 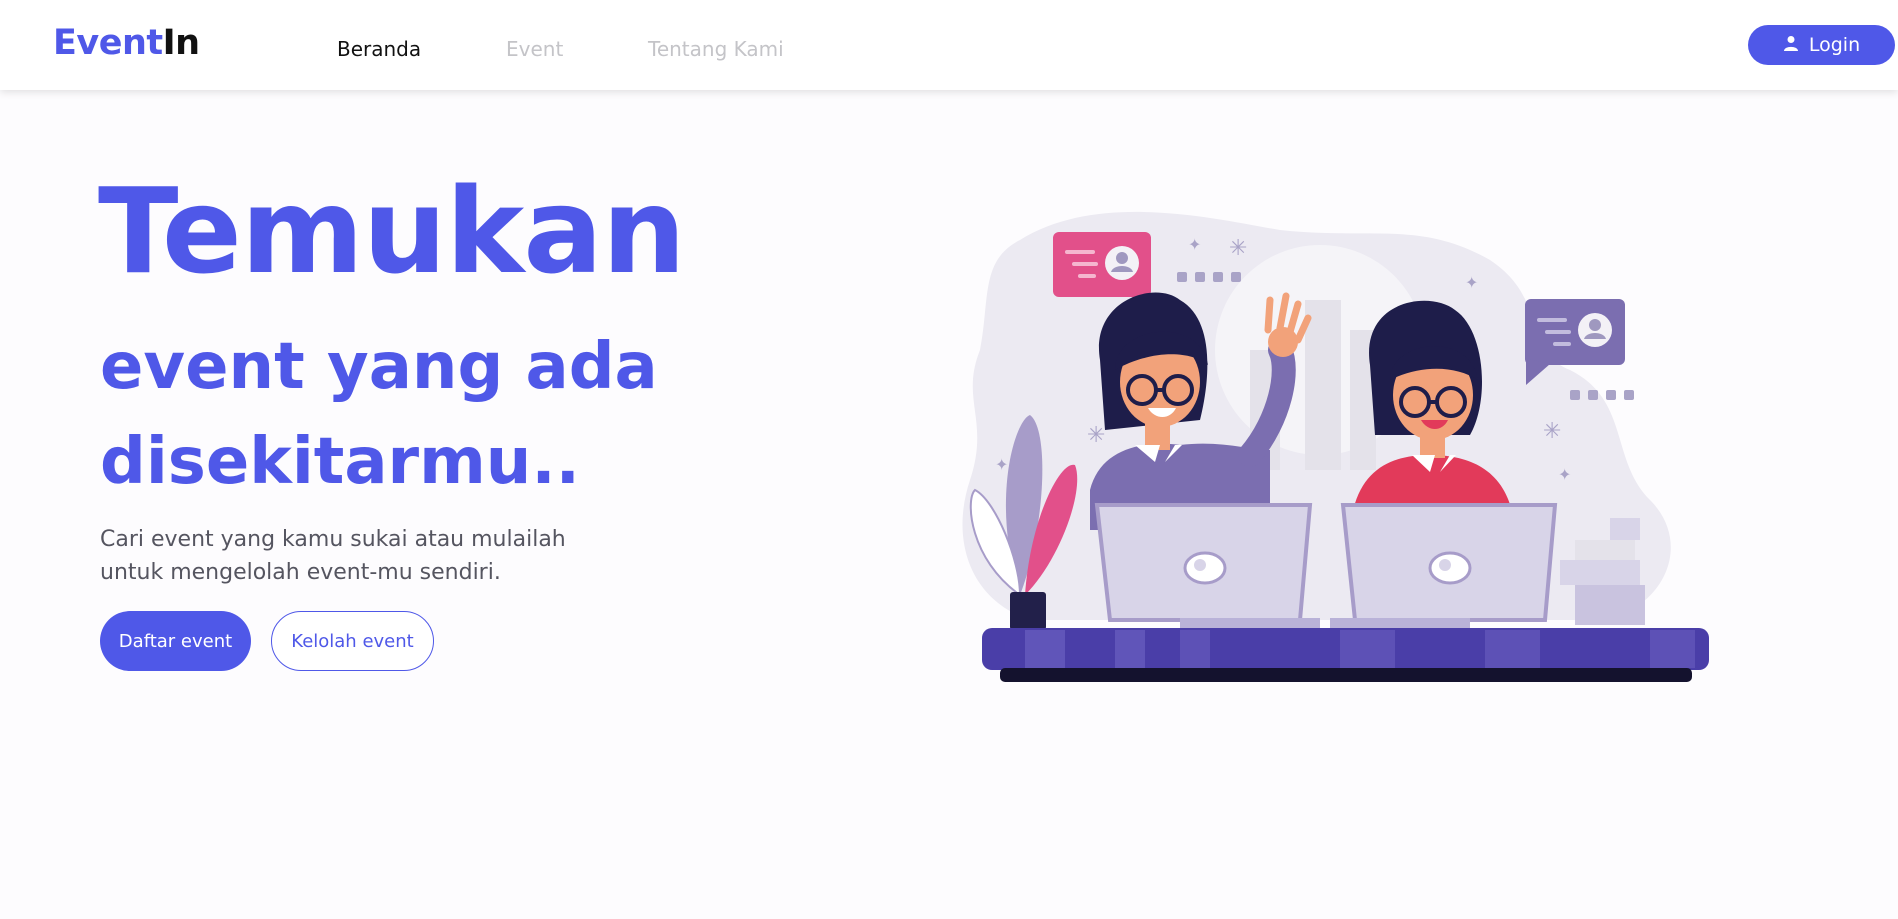 What do you see at coordinates (1791, 45) in the screenshot?
I see `user-icon` at bounding box center [1791, 45].